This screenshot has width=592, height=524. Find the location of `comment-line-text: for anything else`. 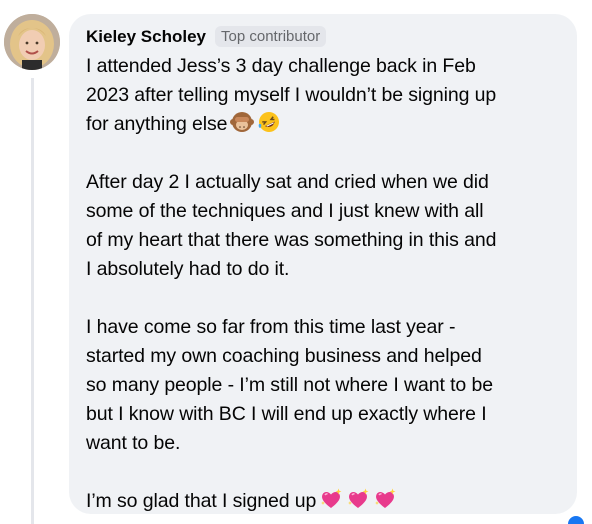

comment-line-text: for anything else is located at coordinates (157, 124).